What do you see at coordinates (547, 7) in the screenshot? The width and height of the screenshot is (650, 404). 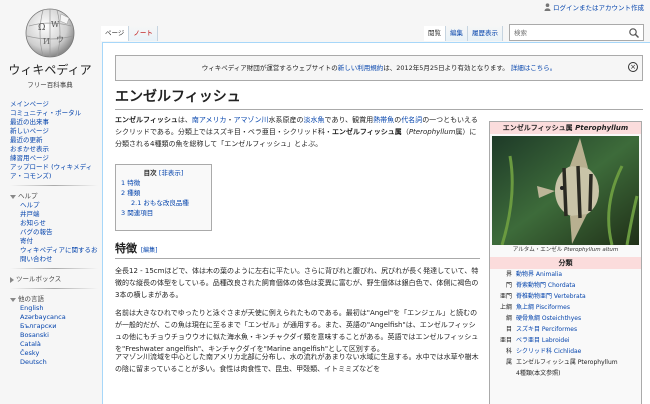 I see `user-icon` at bounding box center [547, 7].